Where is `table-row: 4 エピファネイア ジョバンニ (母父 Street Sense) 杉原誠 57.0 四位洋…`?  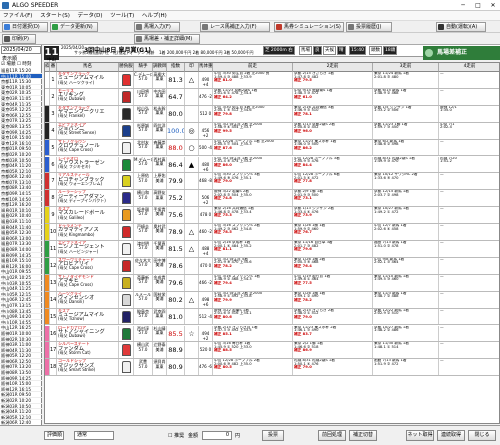
table-row: 4 エピファネイア ジョバンニ (母父 Street Sense) 杉原誠 57.0 四位洋… is located at coordinates (272, 131).